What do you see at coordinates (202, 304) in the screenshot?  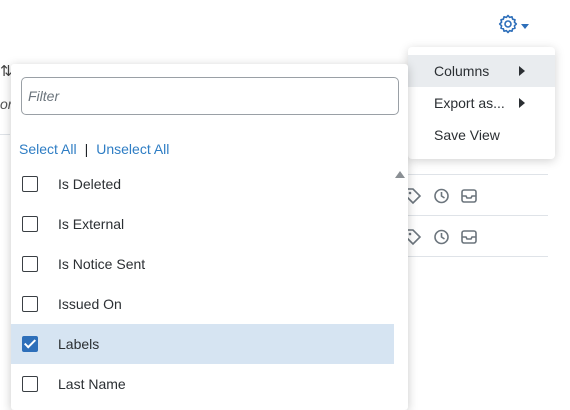 I see `column-option: Issued On` at bounding box center [202, 304].